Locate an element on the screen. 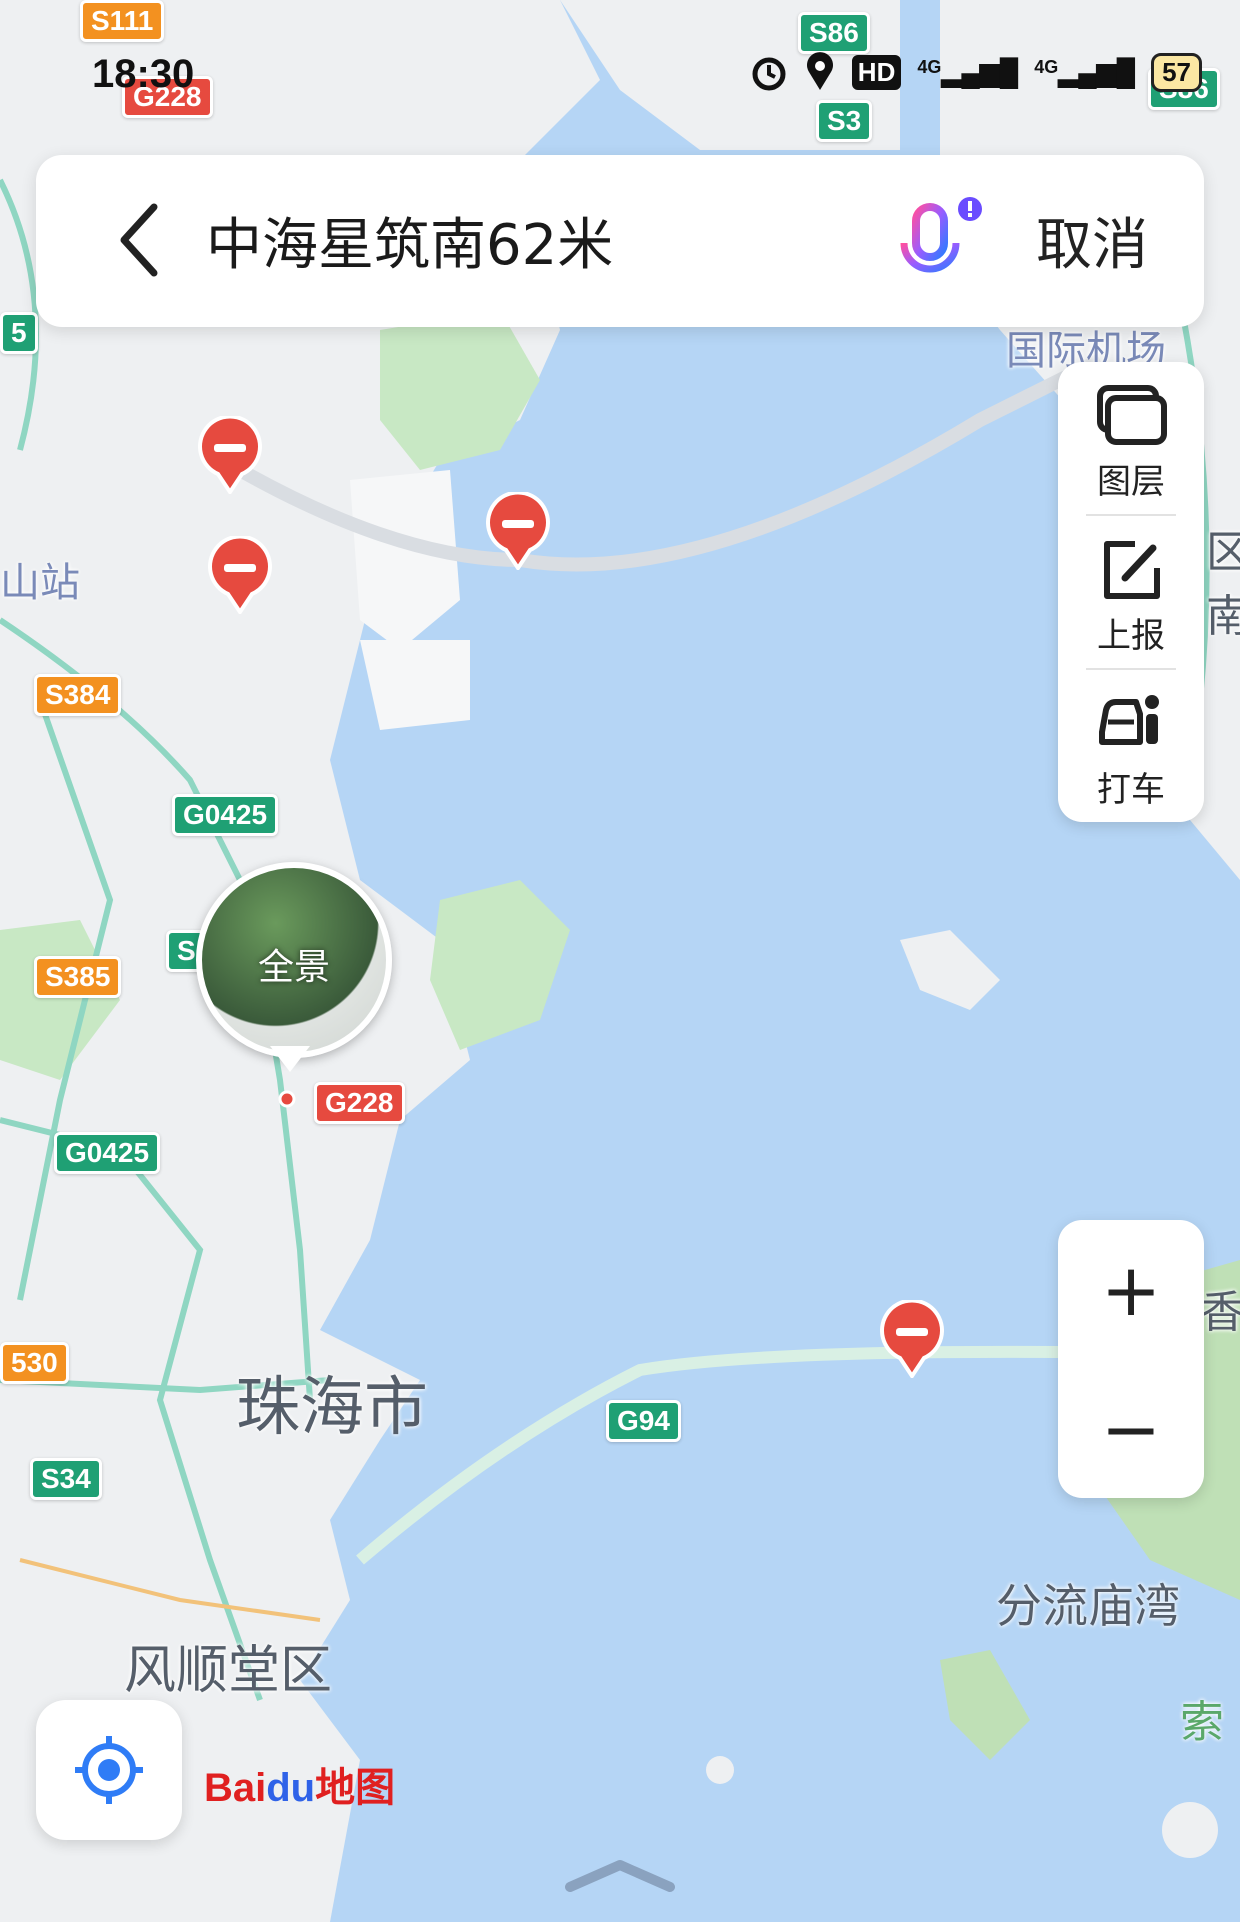 The image size is (1240, 1922). road-shield: G228 is located at coordinates (359, 1103).